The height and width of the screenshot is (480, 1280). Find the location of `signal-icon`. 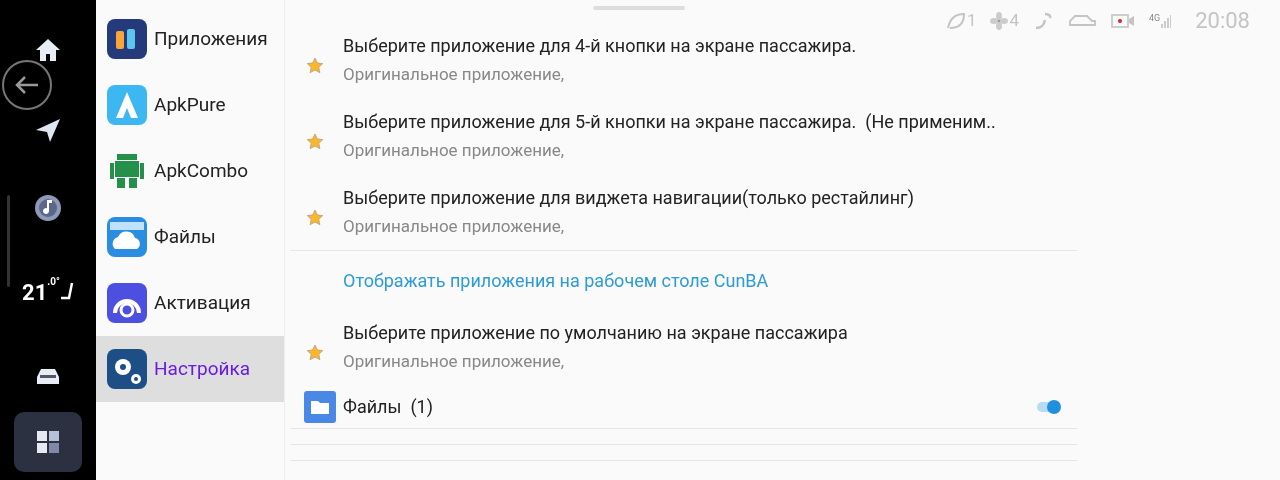

signal-icon is located at coordinates (1166, 20).